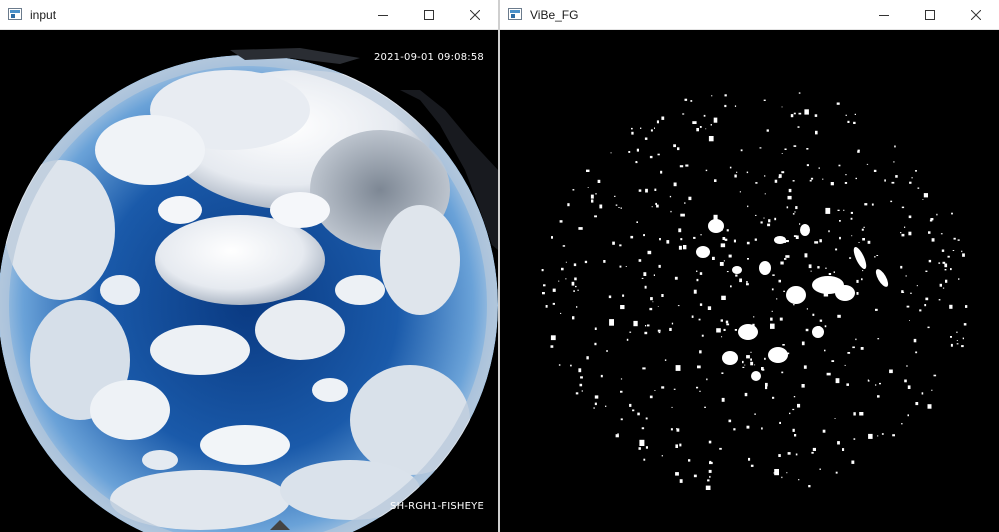 The image size is (999, 532). What do you see at coordinates (249, 15) in the screenshot?
I see `input-titlebar: input` at bounding box center [249, 15].